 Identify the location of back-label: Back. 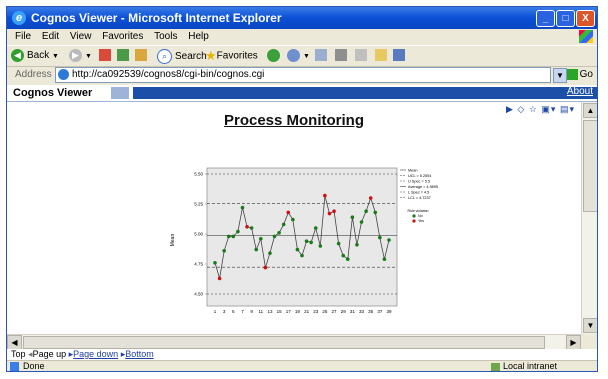
(38, 56).